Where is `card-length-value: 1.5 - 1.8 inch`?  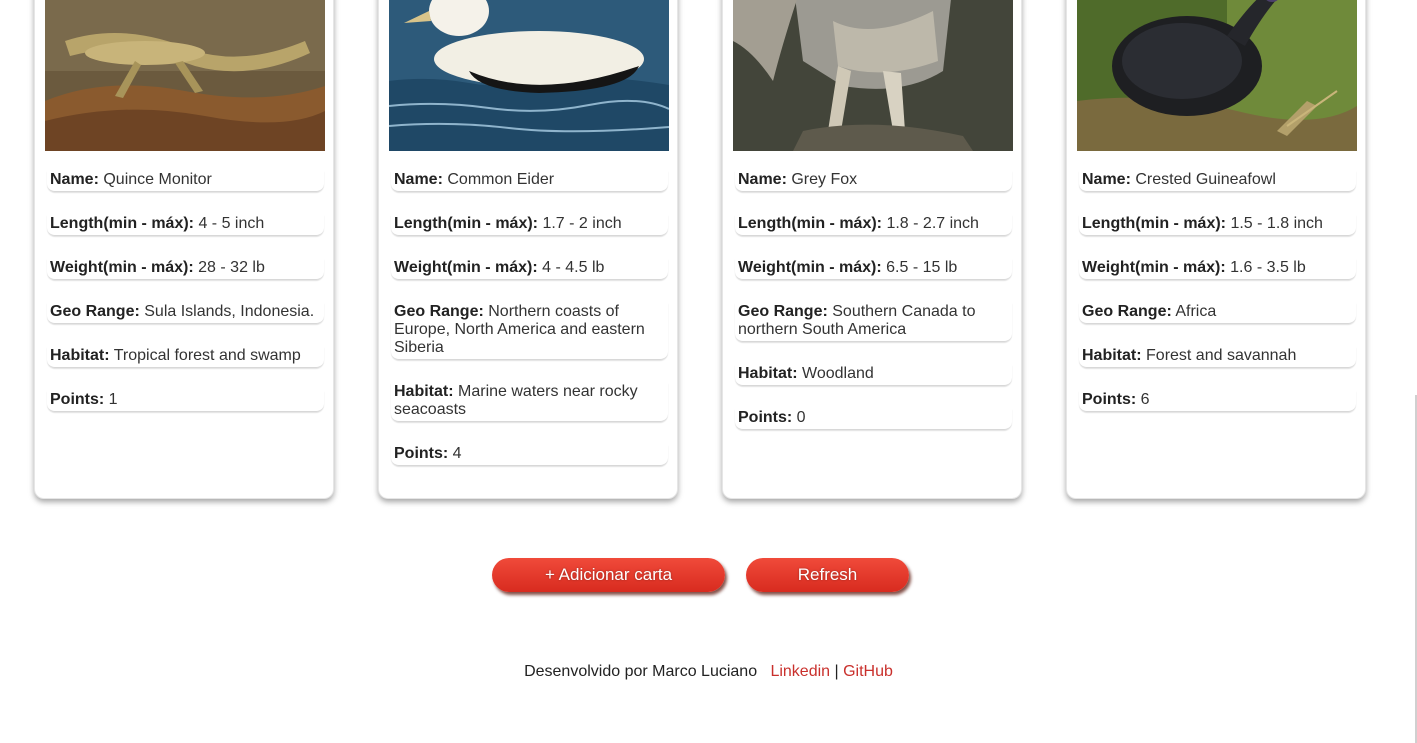
card-length-value: 1.5 - 1.8 inch is located at coordinates (1276, 223).